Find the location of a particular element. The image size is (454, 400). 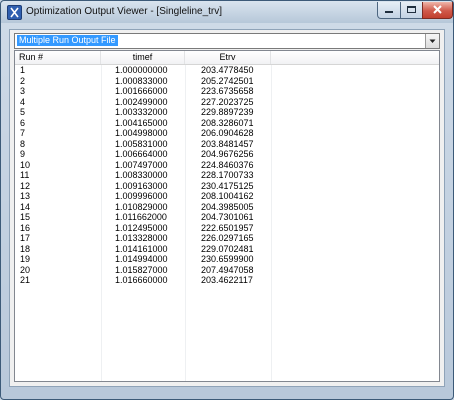

table-row: 19 1.014994000 230.6599900 is located at coordinates (227, 259).